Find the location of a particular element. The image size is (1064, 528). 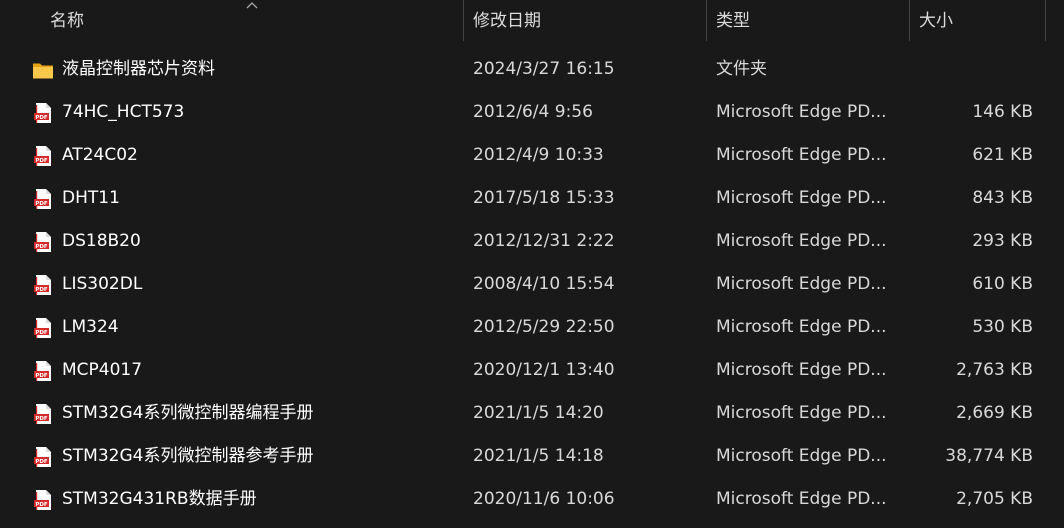

file-size: 146 KB is located at coordinates (1002, 112).